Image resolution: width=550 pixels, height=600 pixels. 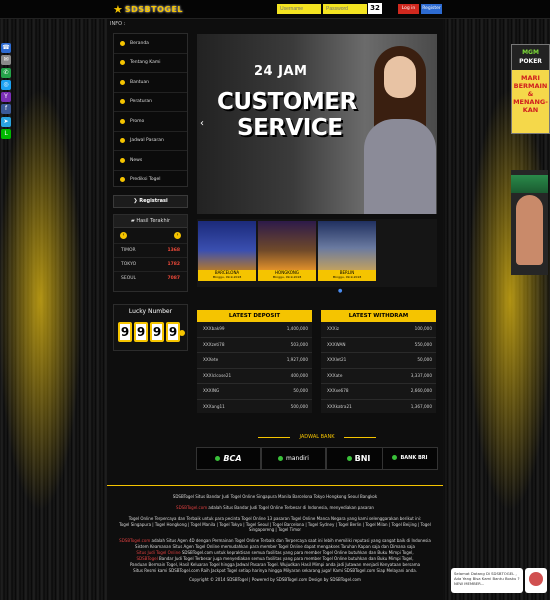 I want to click on prev-arrow-icon: ‹, so click(x=123, y=235).